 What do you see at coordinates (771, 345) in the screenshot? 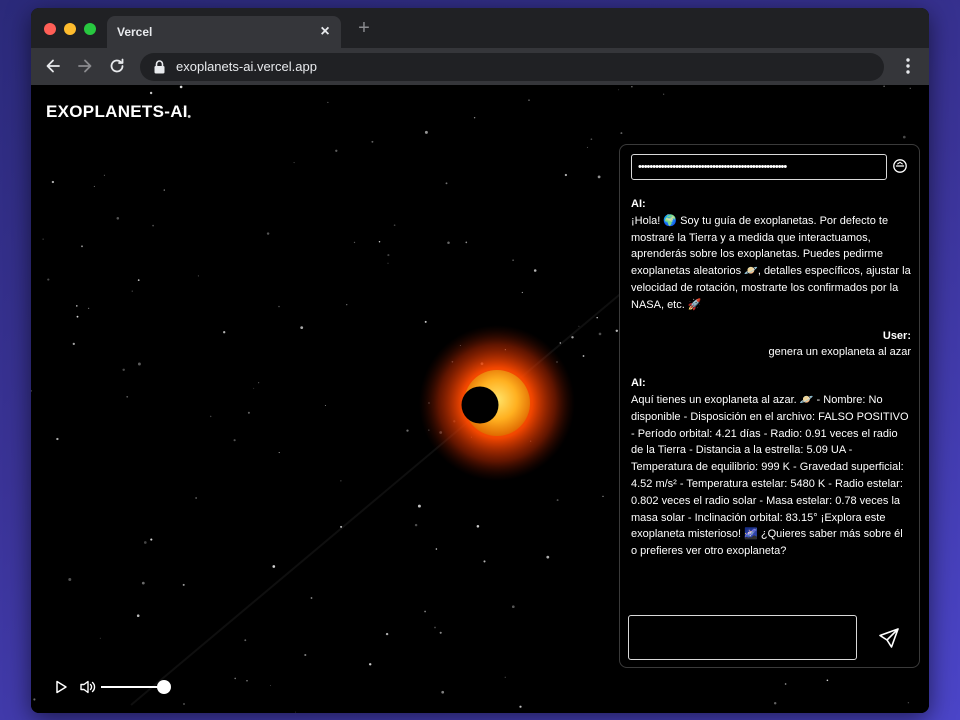
I see `message-user: User: genera un exoplaneta al azar` at bounding box center [771, 345].